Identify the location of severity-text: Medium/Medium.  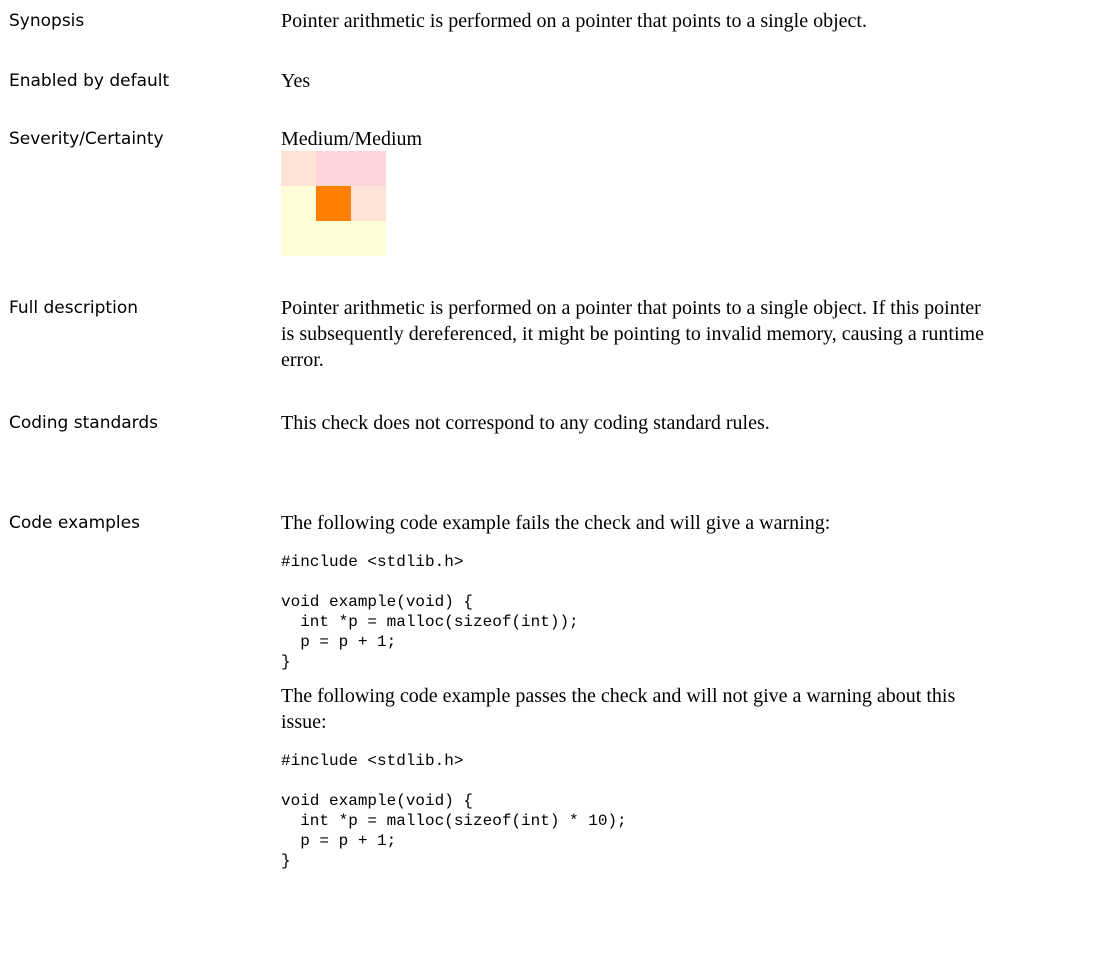
(352, 139).